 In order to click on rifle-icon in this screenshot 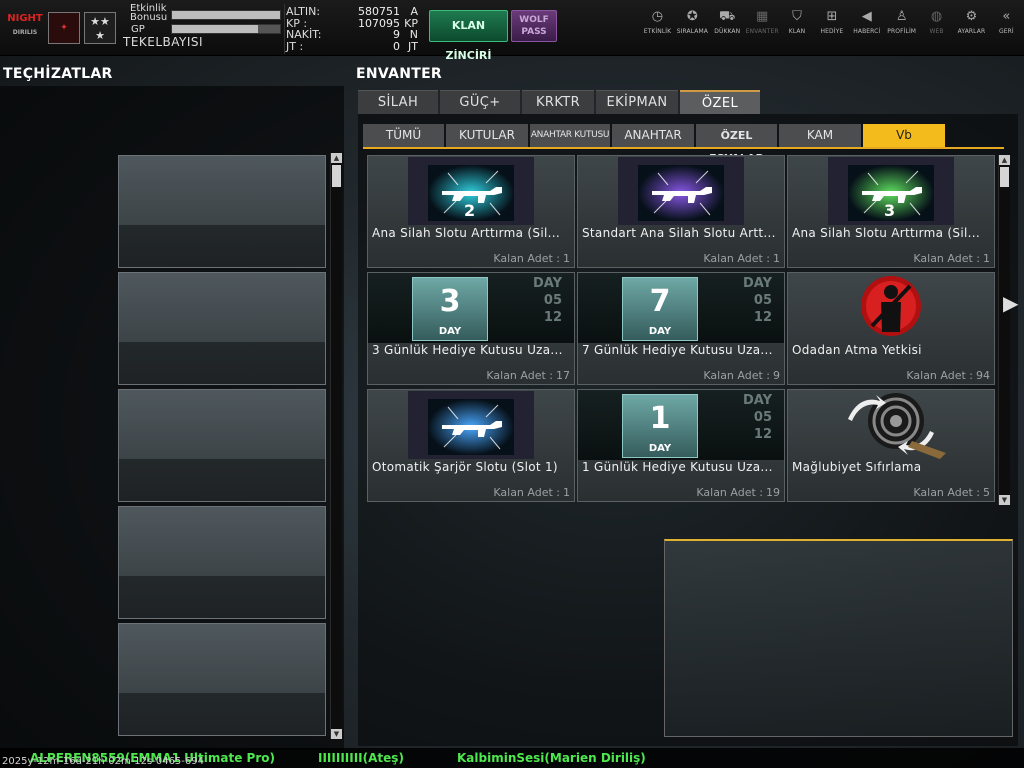, I will do `click(681, 193)`.